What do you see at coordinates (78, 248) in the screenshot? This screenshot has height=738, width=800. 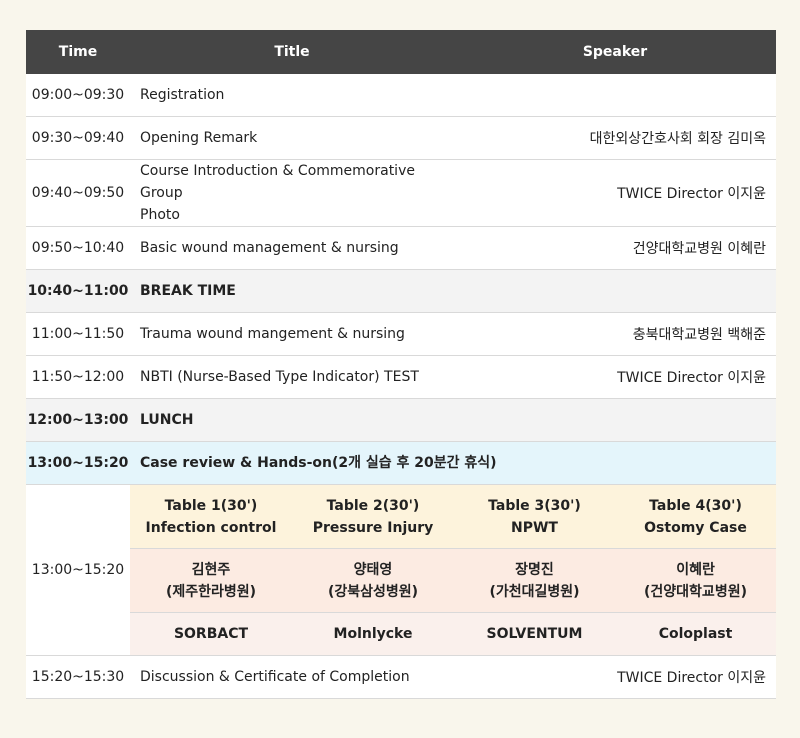 I see `row-time: 09:50~10:40` at bounding box center [78, 248].